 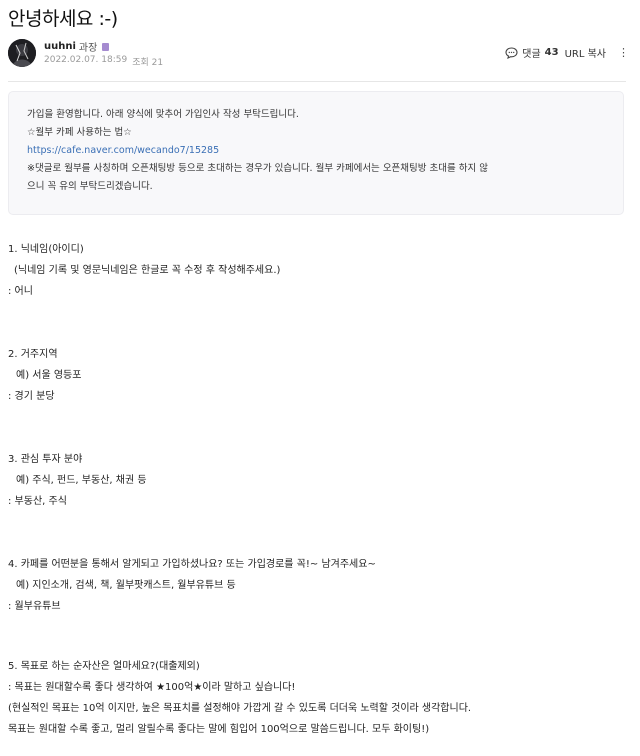 I want to click on answer-text: : 목표는 원대할수록 좋다 생각하여 ★100억★이라 말하고 싶습니다!, so click(x=152, y=687).